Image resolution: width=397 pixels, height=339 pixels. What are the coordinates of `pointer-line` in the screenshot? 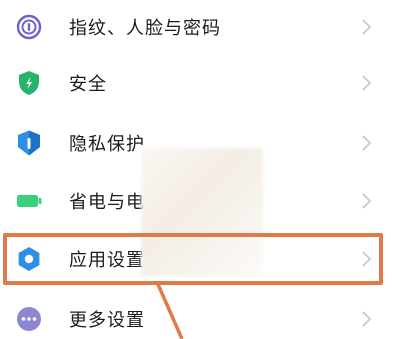 It's located at (169, 310).